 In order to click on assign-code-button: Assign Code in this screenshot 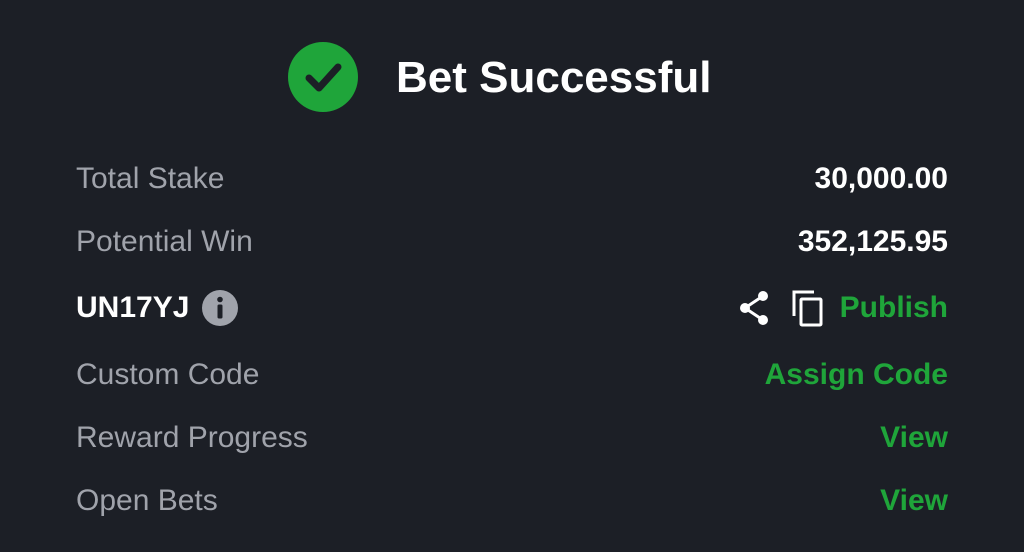, I will do `click(856, 375)`.